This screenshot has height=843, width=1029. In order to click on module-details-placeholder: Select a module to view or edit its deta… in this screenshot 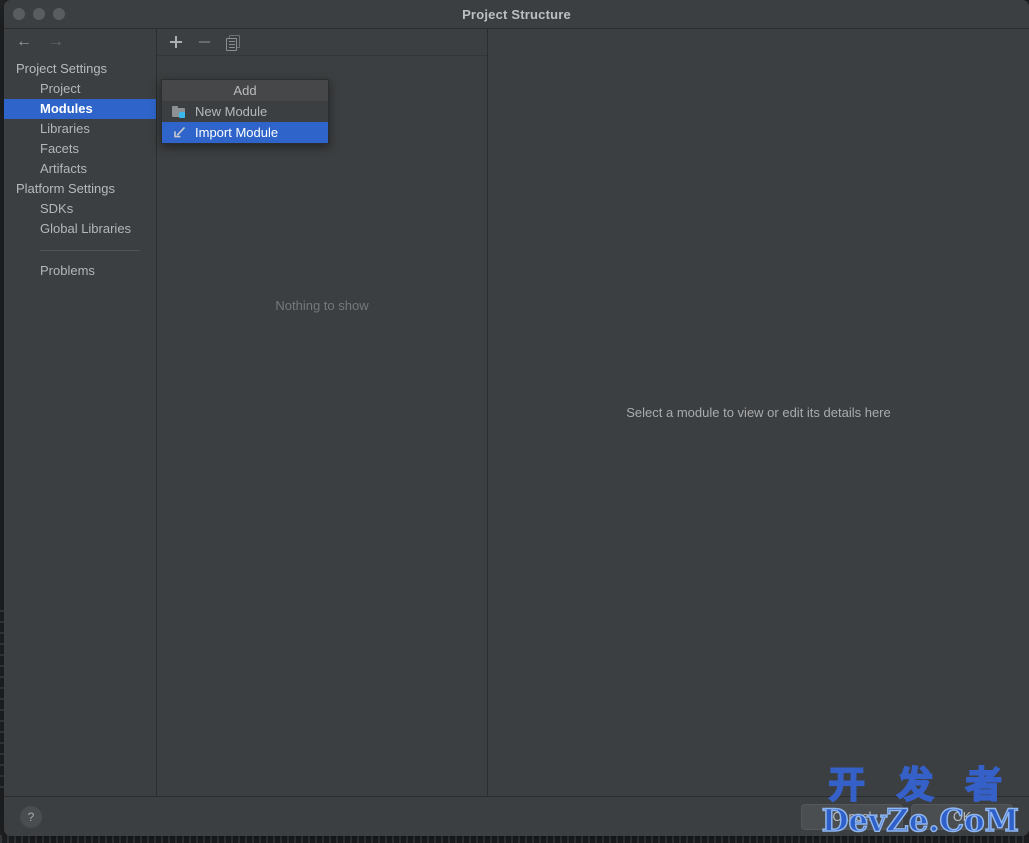, I will do `click(758, 412)`.